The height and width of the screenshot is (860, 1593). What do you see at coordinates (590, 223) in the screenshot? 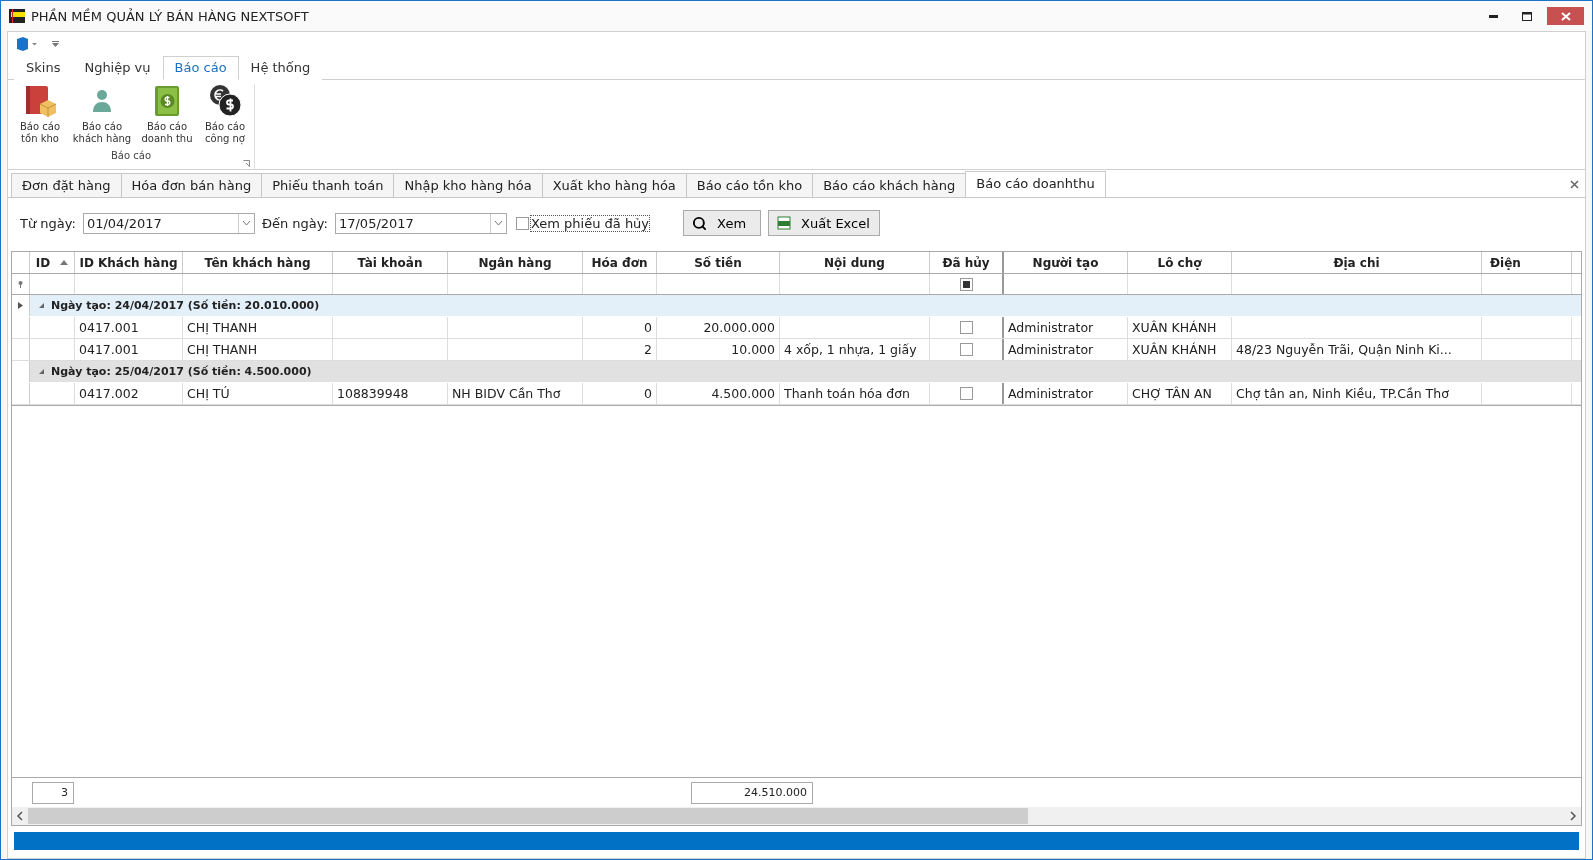
I see `checkbox-label: Xem phiếu đã hủy` at bounding box center [590, 223].